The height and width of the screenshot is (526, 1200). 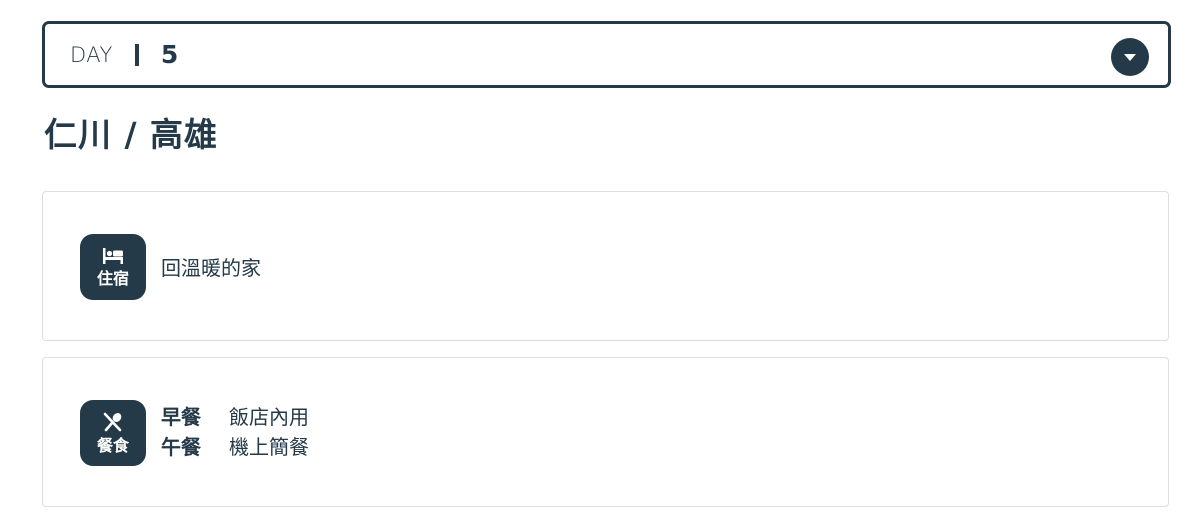 What do you see at coordinates (113, 424) in the screenshot?
I see `utensils-icon` at bounding box center [113, 424].